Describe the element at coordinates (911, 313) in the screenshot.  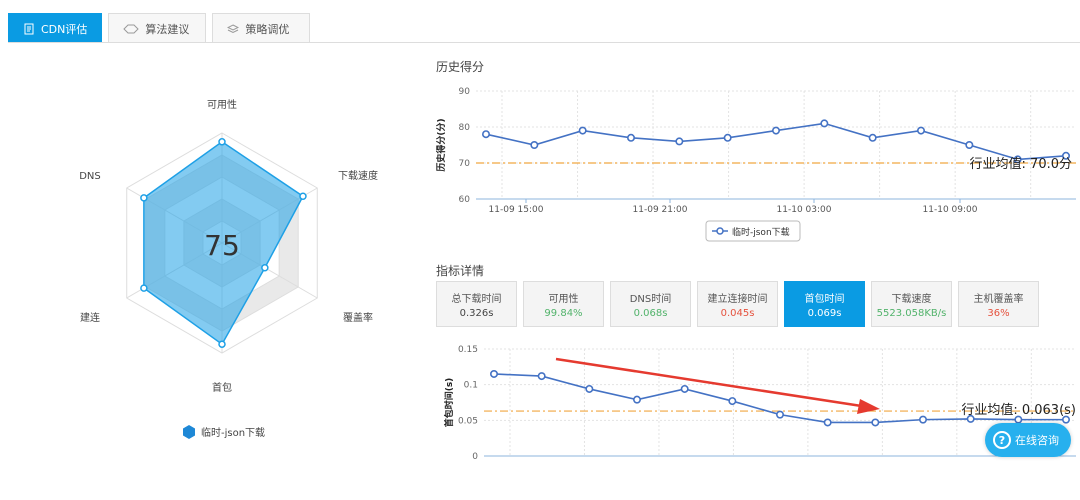
I see `metric-card-value: 5523.058KB/s` at that location.